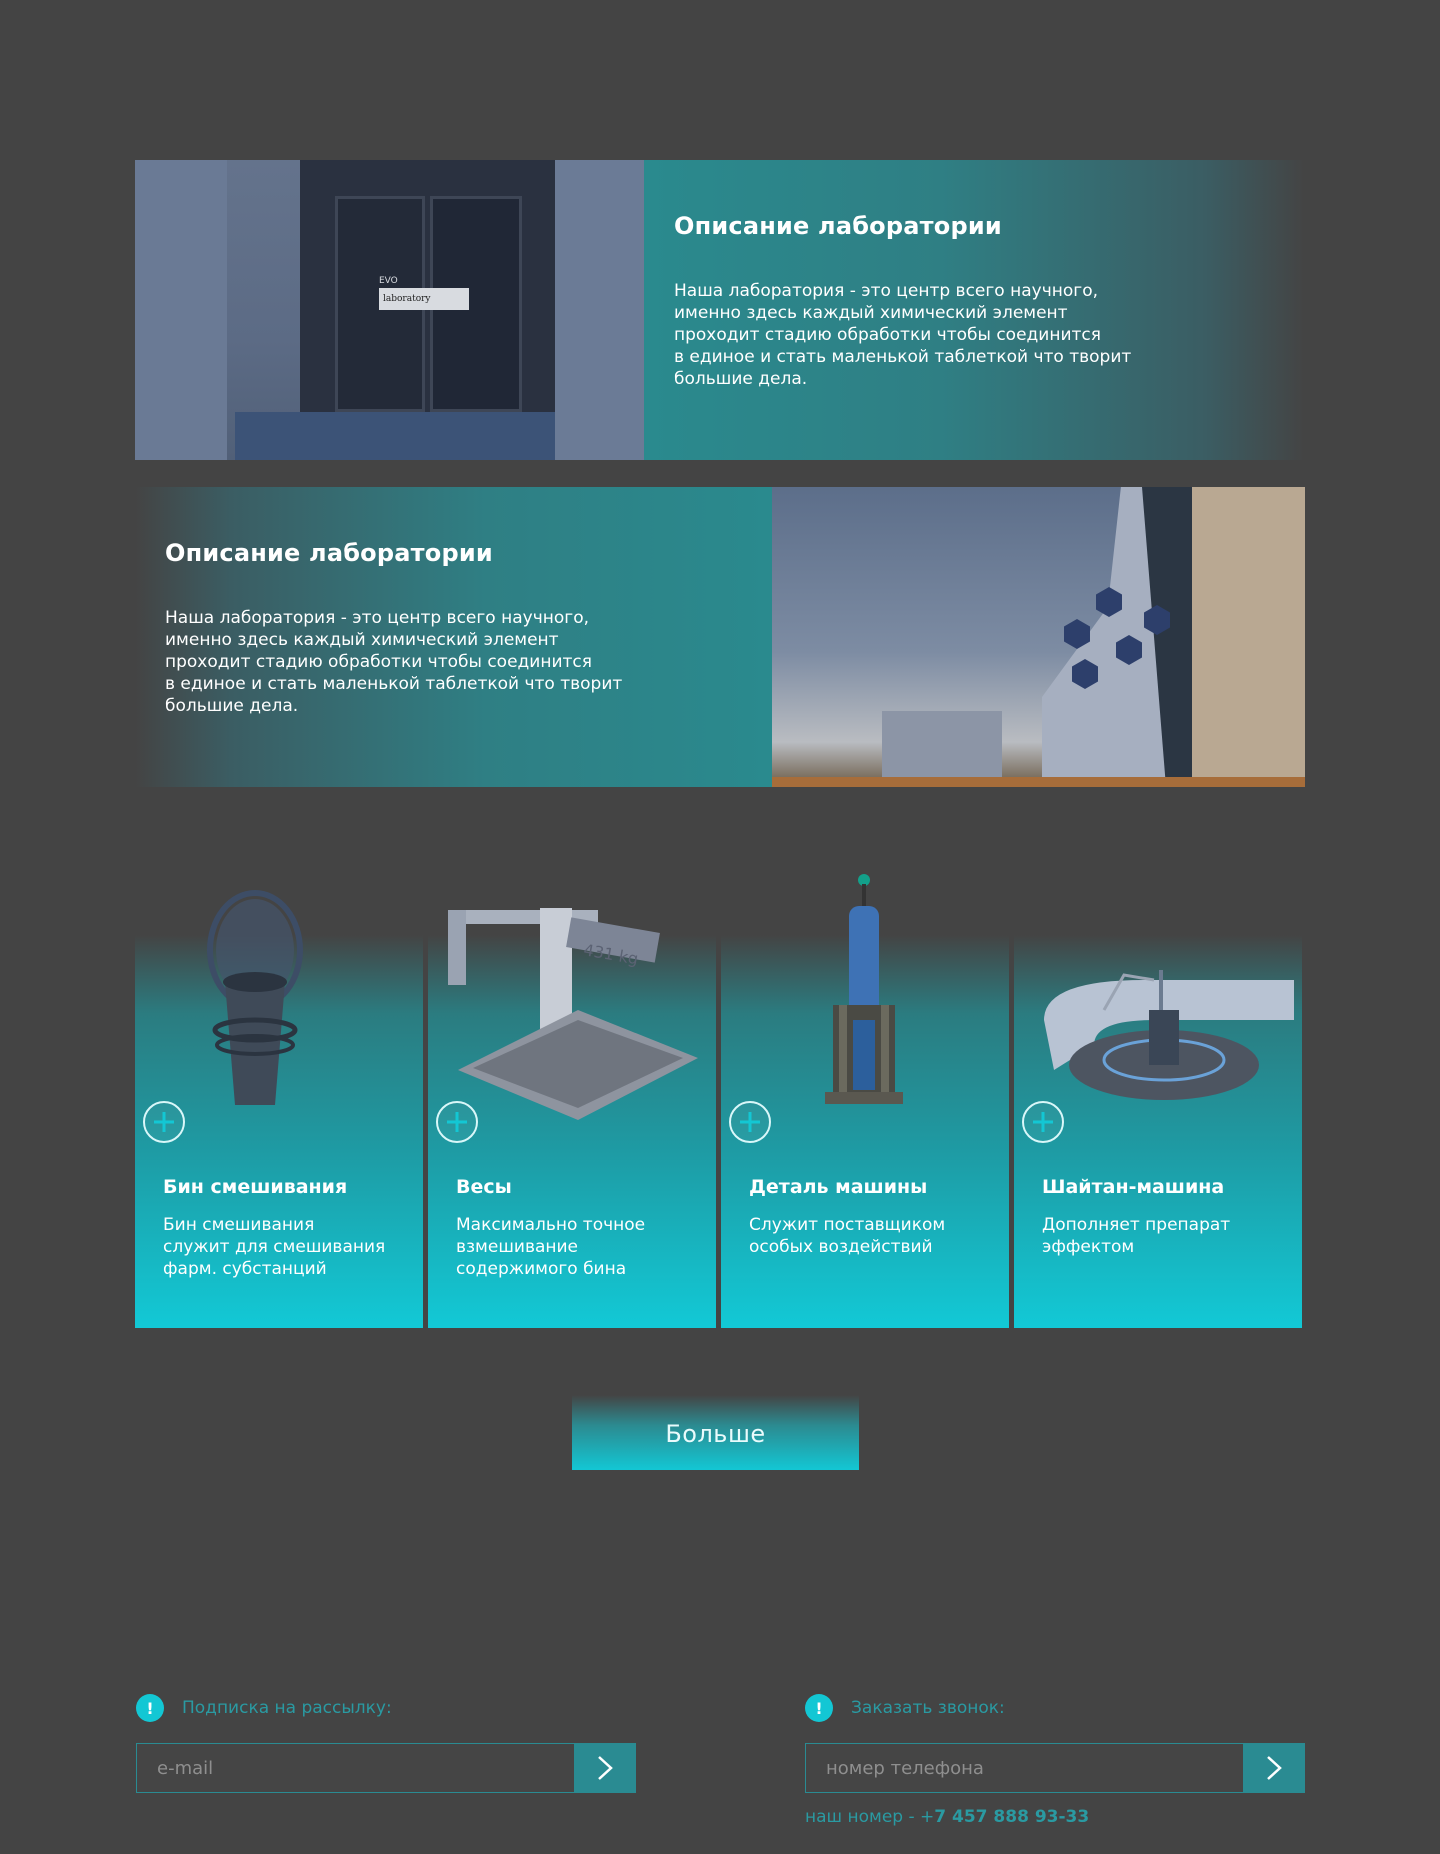 The height and width of the screenshot is (1854, 1440). I want to click on lab-door-image: EVO laboratory, so click(389, 310).